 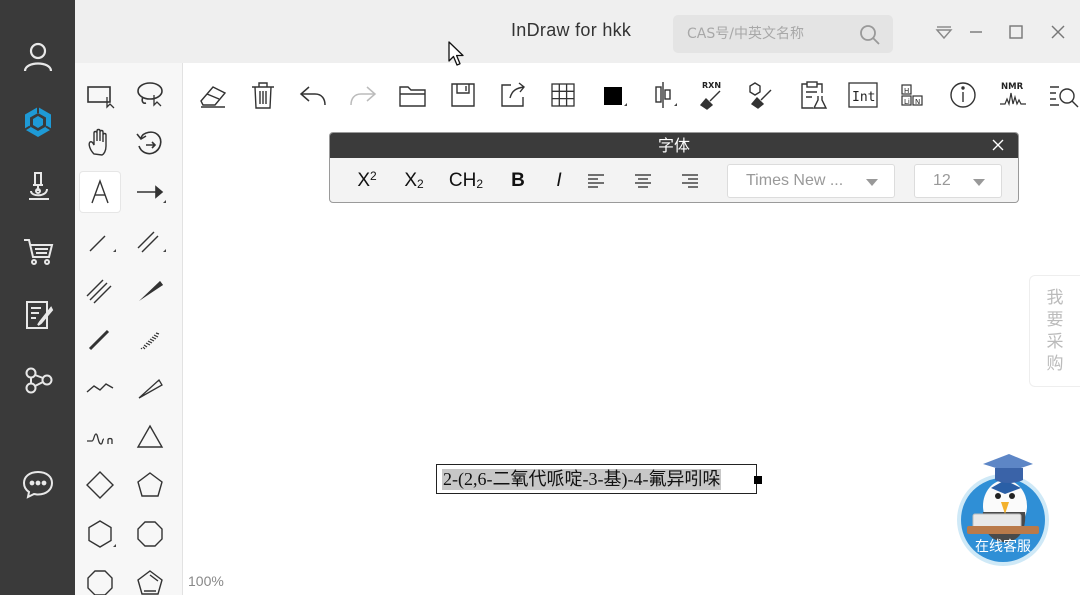 I want to click on undo-icon, so click(x=313, y=95).